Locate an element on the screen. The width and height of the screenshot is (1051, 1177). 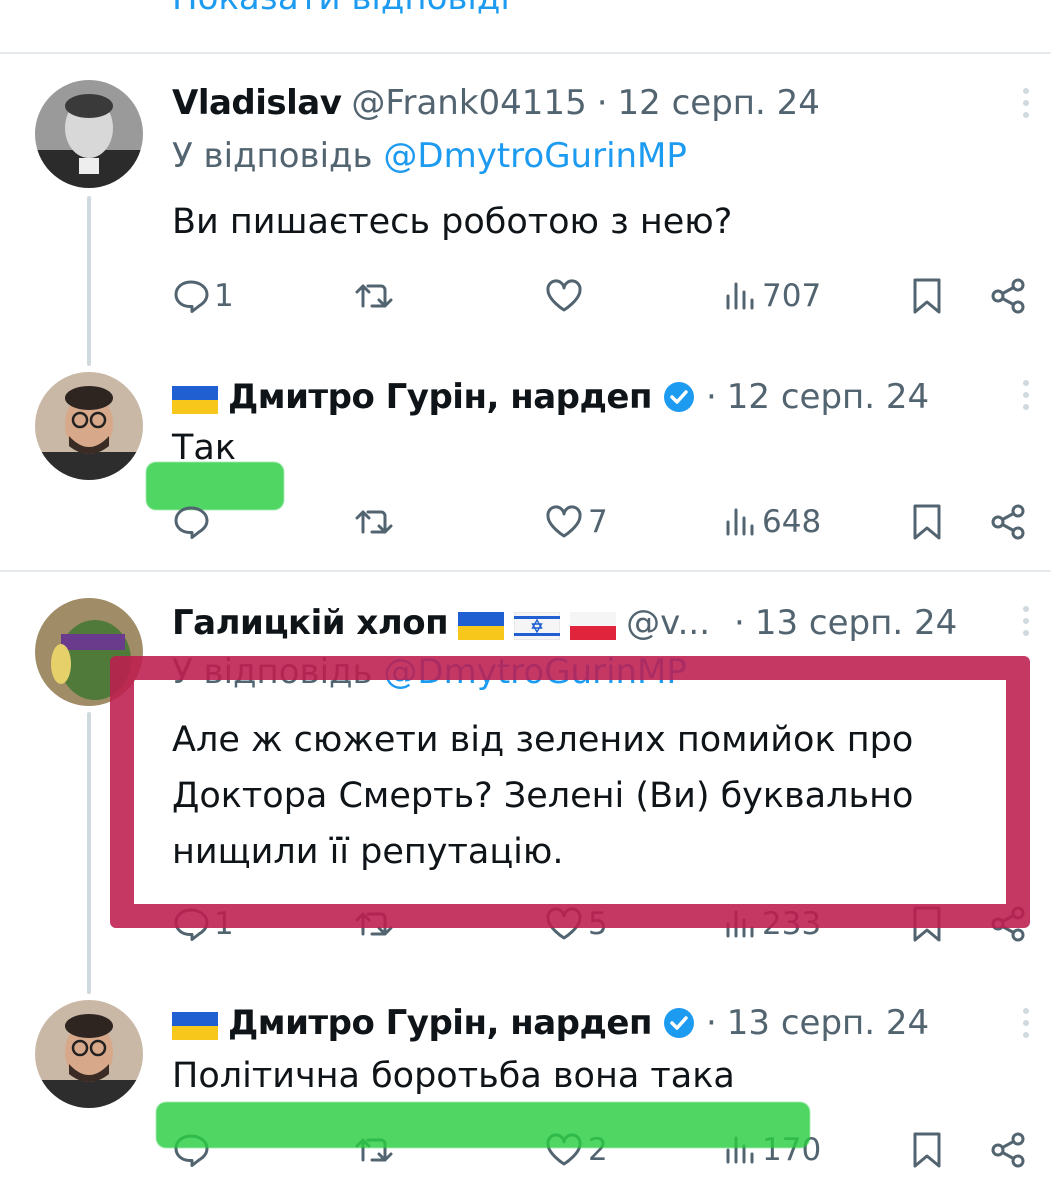
show-replies-link: Показати відповіді is located at coordinates (341, 9).